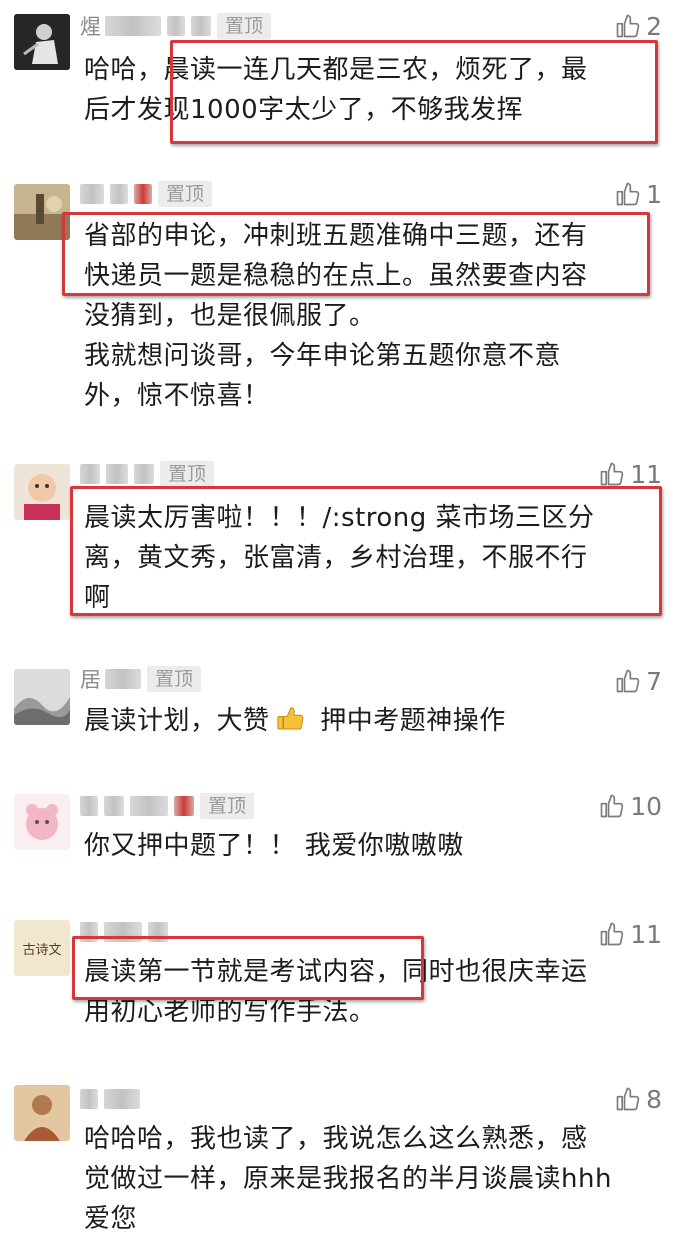  I want to click on comment-line: 哈哈，晨读一连几天都是三农，烦死了，最, so click(336, 70).